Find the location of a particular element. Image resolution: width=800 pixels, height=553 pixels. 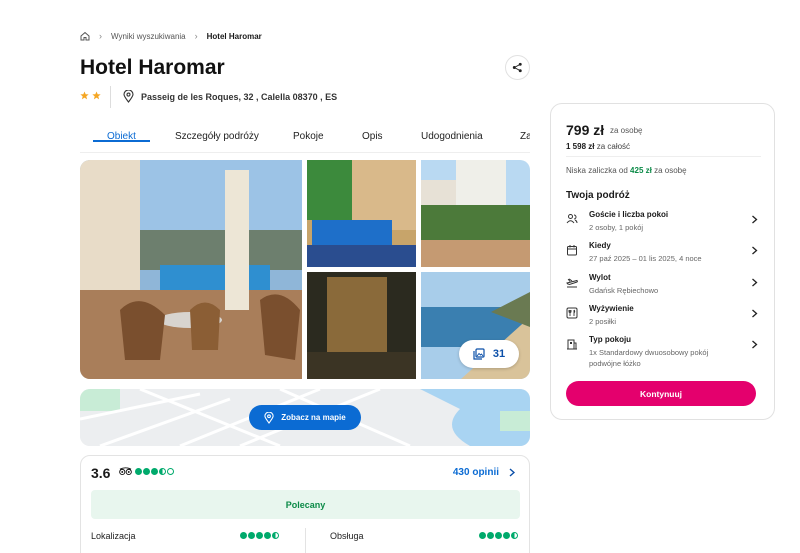

view-on-map-button: Zobacz na mapie is located at coordinates (305, 417).